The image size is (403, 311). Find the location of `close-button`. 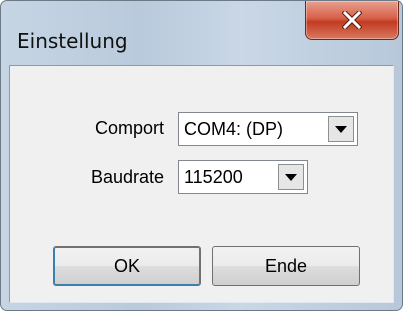

close-button is located at coordinates (352, 20).